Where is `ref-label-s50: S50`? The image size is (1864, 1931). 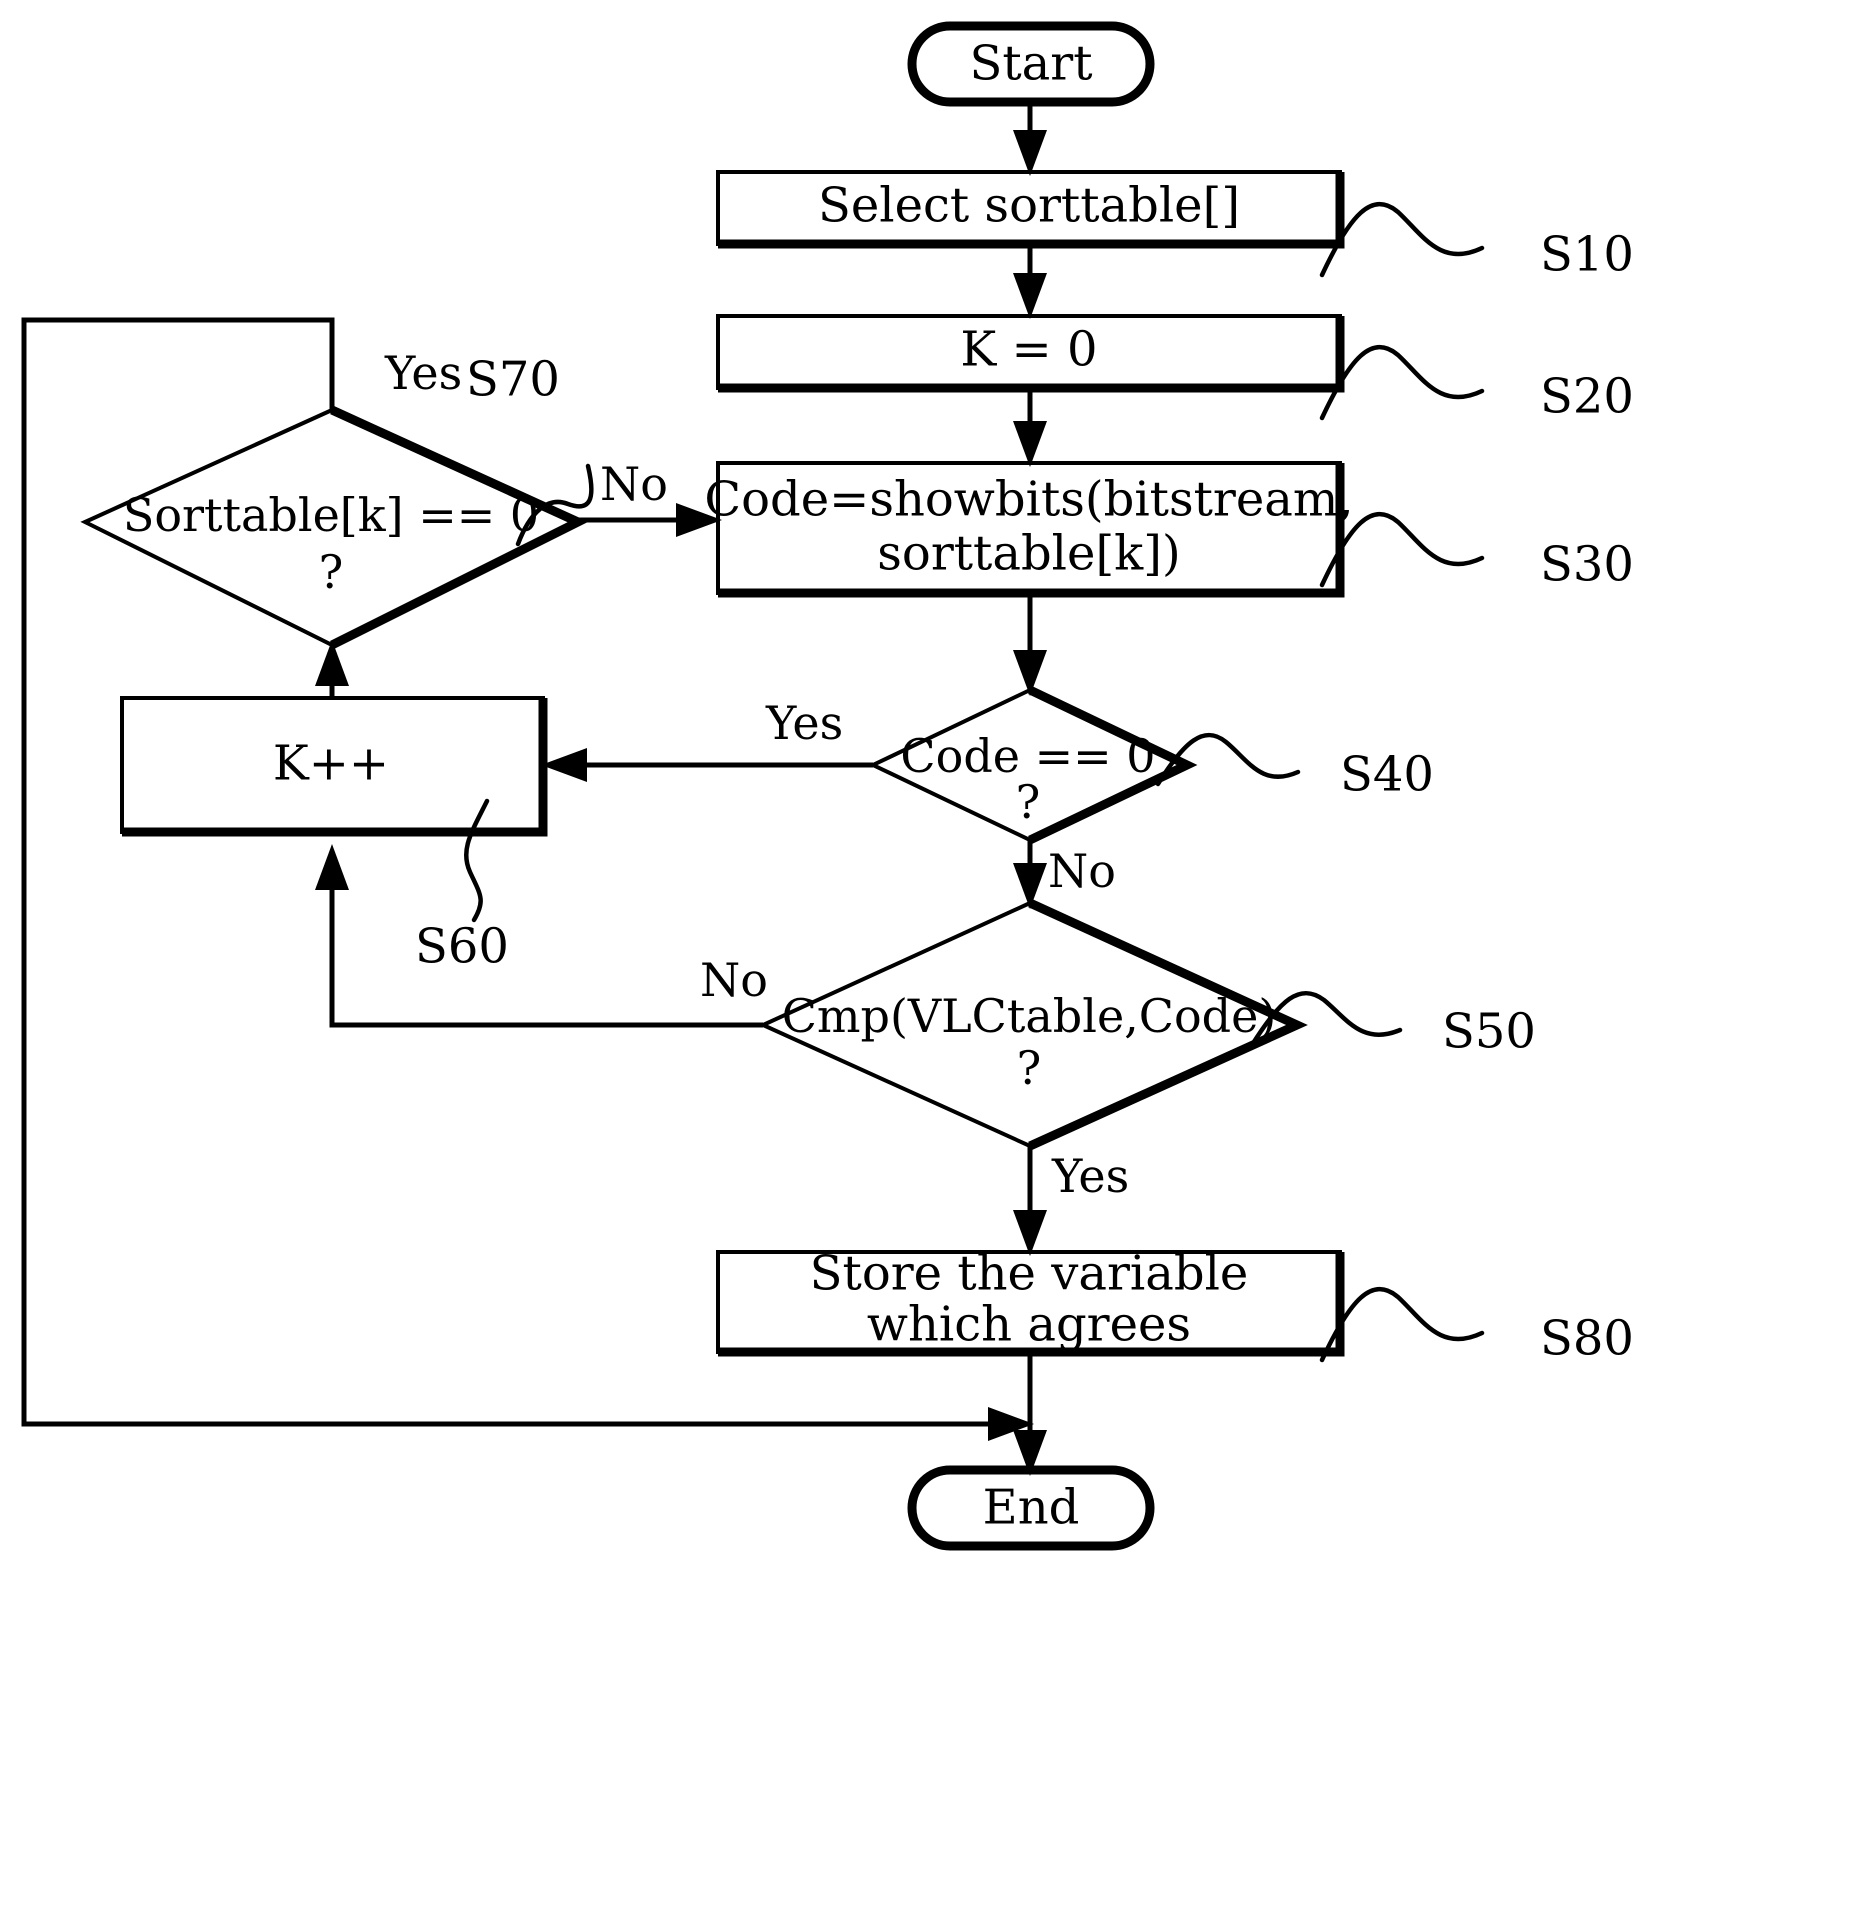 ref-label-s50: S50 is located at coordinates (1489, 1032).